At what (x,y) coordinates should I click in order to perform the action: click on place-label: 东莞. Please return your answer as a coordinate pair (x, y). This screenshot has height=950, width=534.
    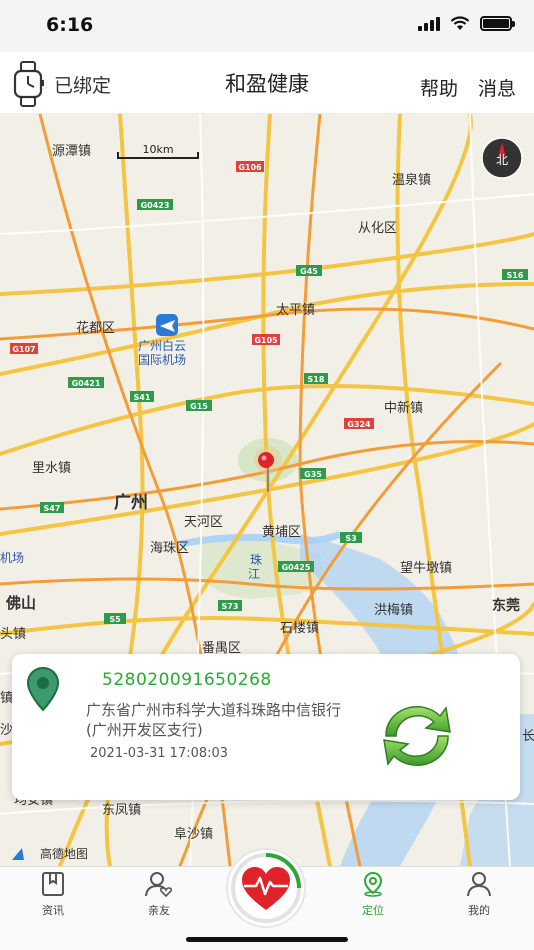
    Looking at the image, I should click on (506, 605).